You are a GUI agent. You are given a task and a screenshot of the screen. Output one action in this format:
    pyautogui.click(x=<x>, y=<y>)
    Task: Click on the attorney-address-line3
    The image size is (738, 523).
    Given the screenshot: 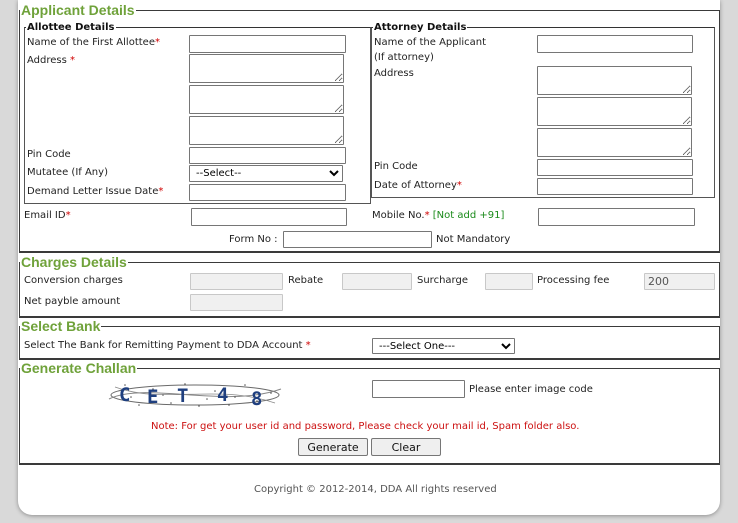 What is the action you would take?
    pyautogui.click(x=614, y=142)
    